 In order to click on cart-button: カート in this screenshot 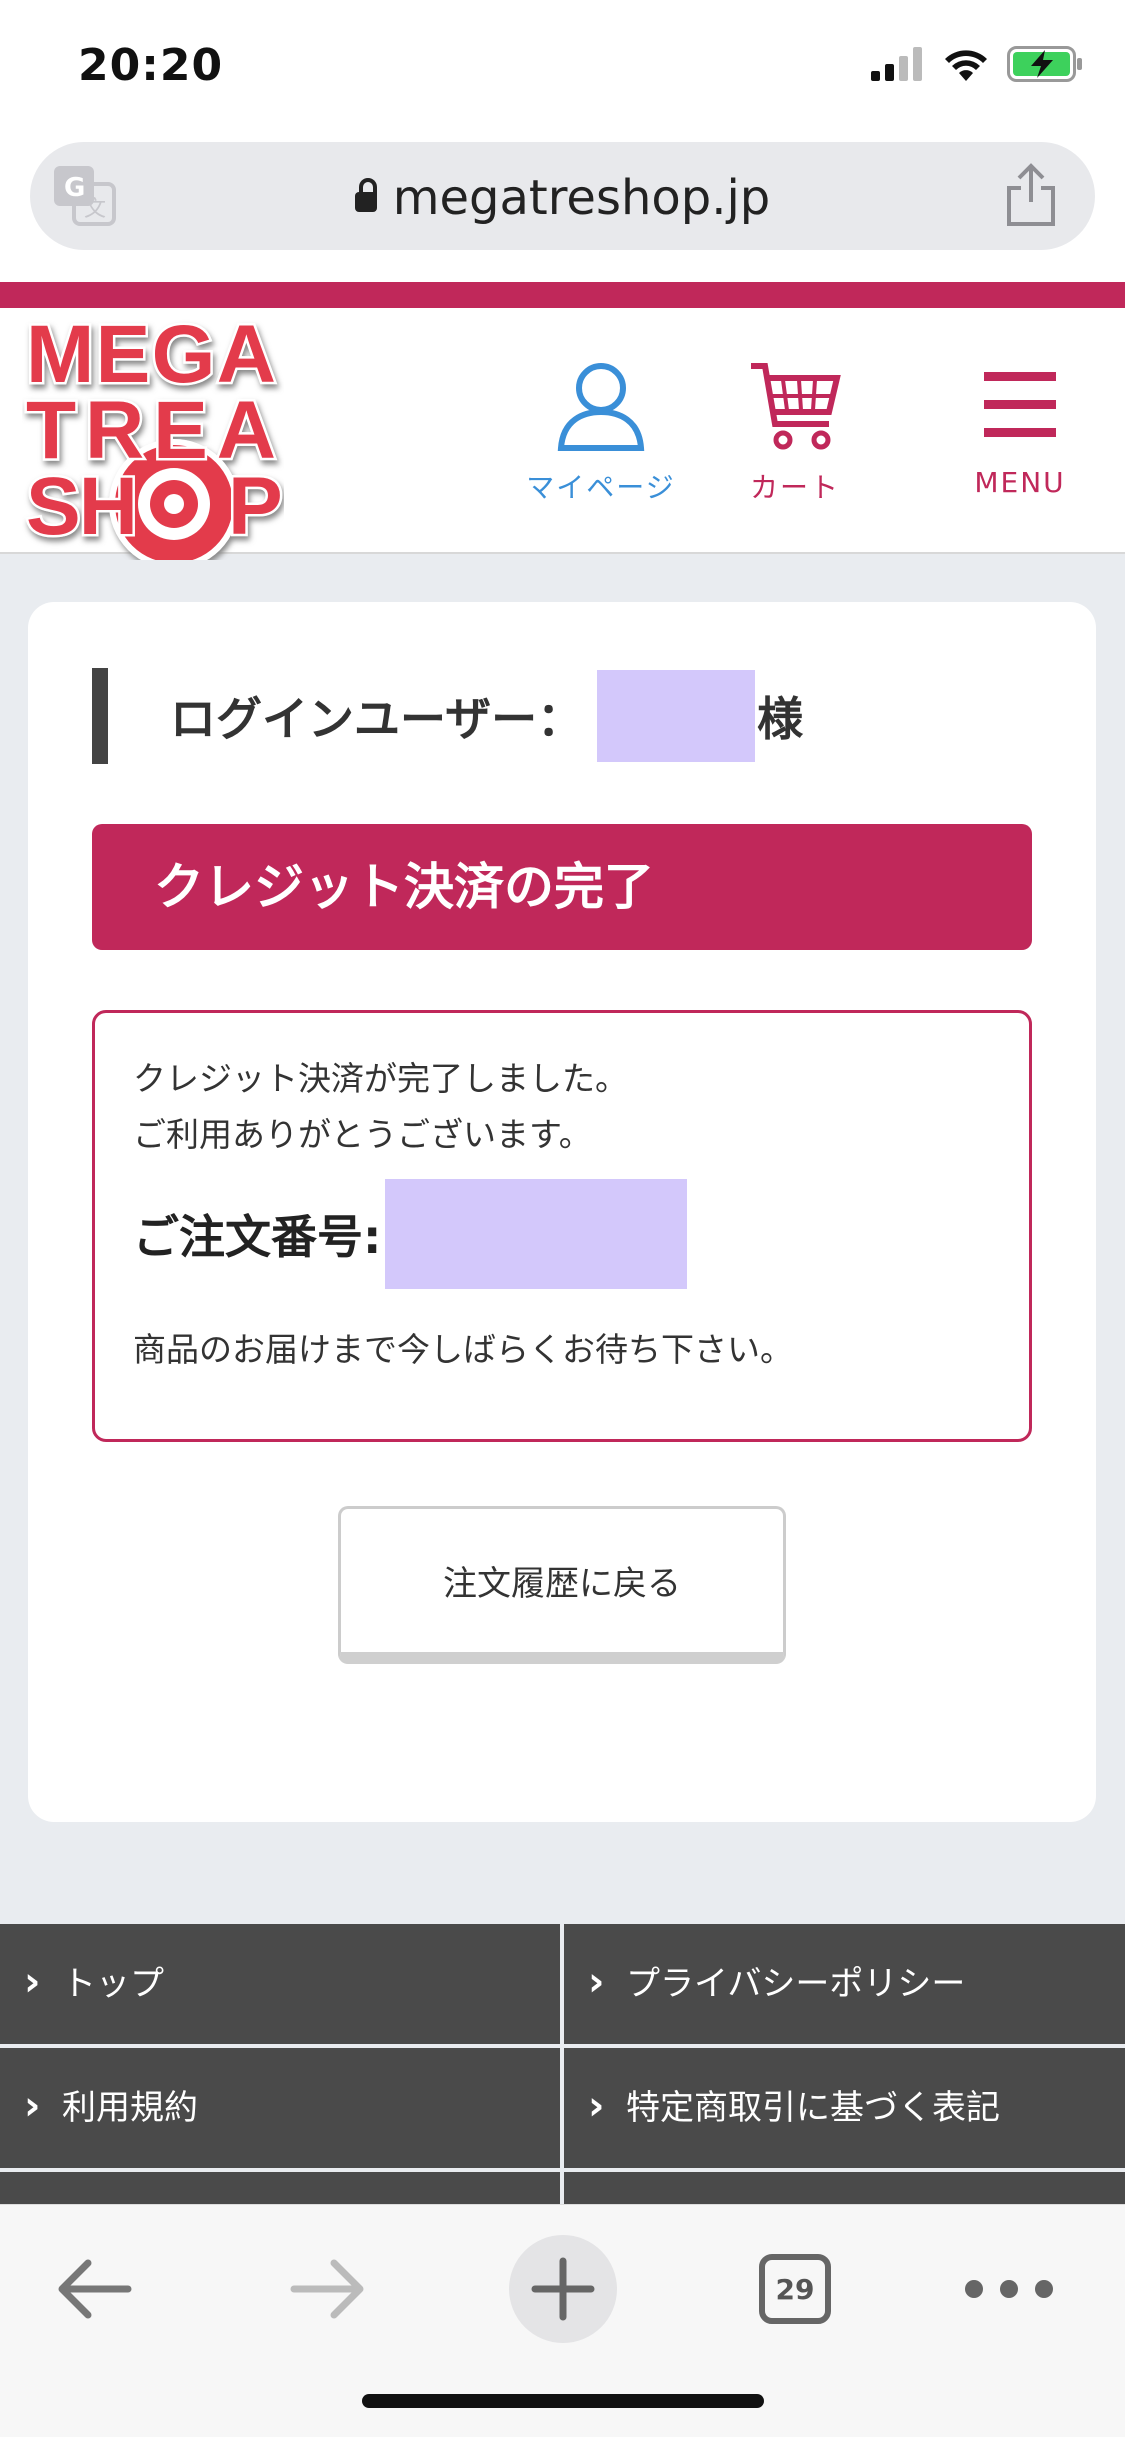, I will do `click(795, 432)`.